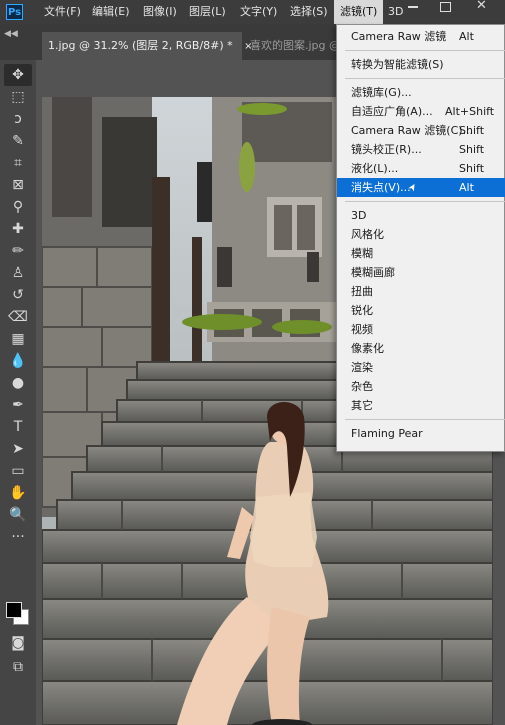  I want to click on photoshop-logo: Ps, so click(14, 12).